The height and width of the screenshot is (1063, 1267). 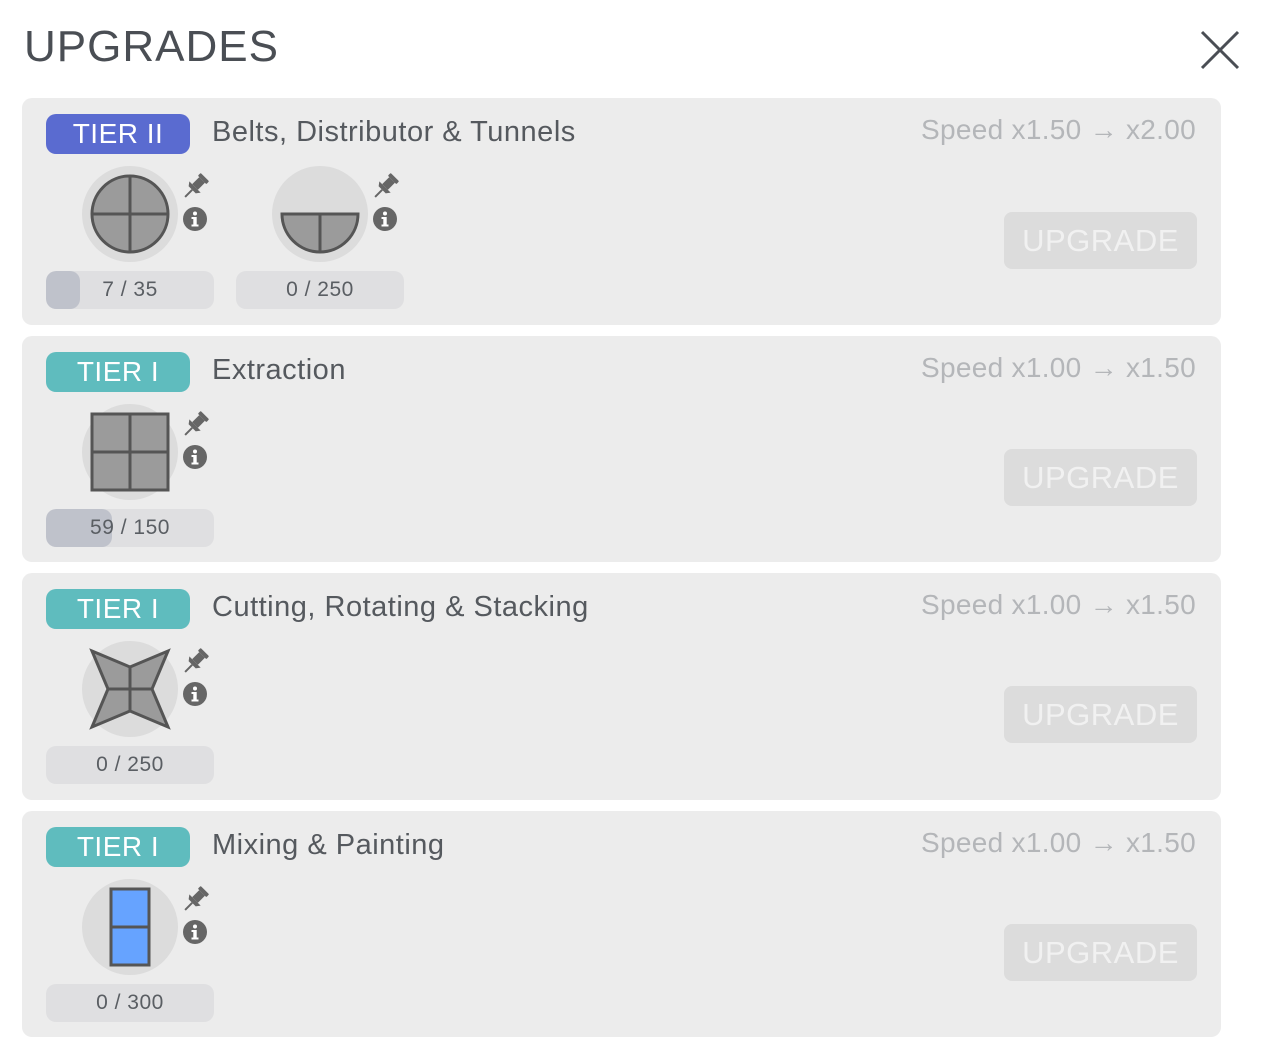 What do you see at coordinates (320, 233) in the screenshot?
I see `shape-half-circle-icon` at bounding box center [320, 233].